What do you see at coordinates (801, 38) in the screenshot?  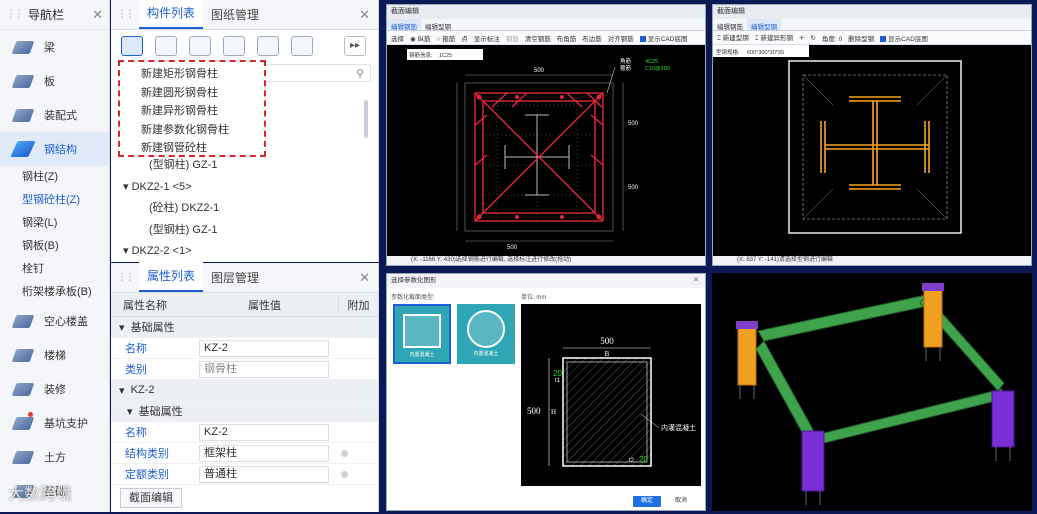 I see `move-icon: ✛` at bounding box center [801, 38].